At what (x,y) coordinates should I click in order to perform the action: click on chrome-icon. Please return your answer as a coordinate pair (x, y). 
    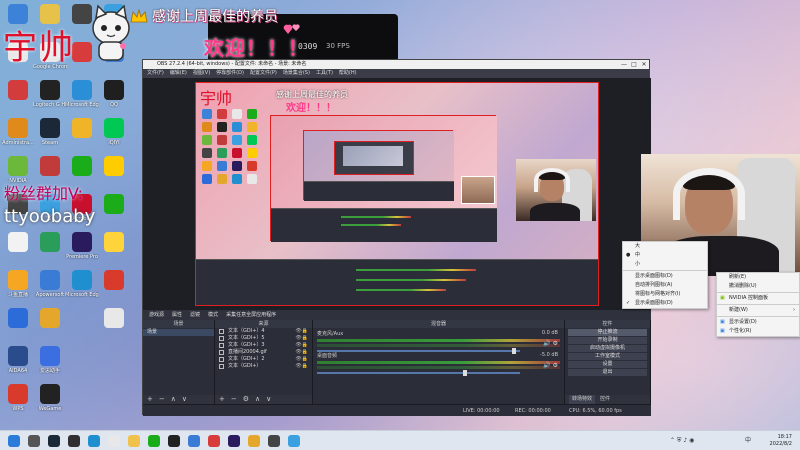
    Looking at the image, I should click on (114, 441).